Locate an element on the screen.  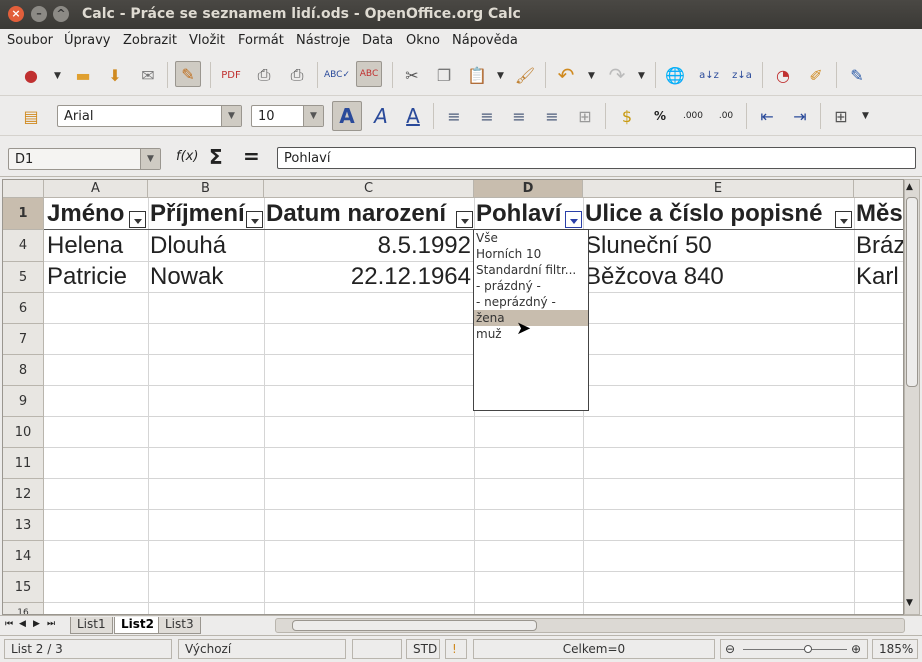
font-size-combobox: 10 ▼ is located at coordinates (287, 116).